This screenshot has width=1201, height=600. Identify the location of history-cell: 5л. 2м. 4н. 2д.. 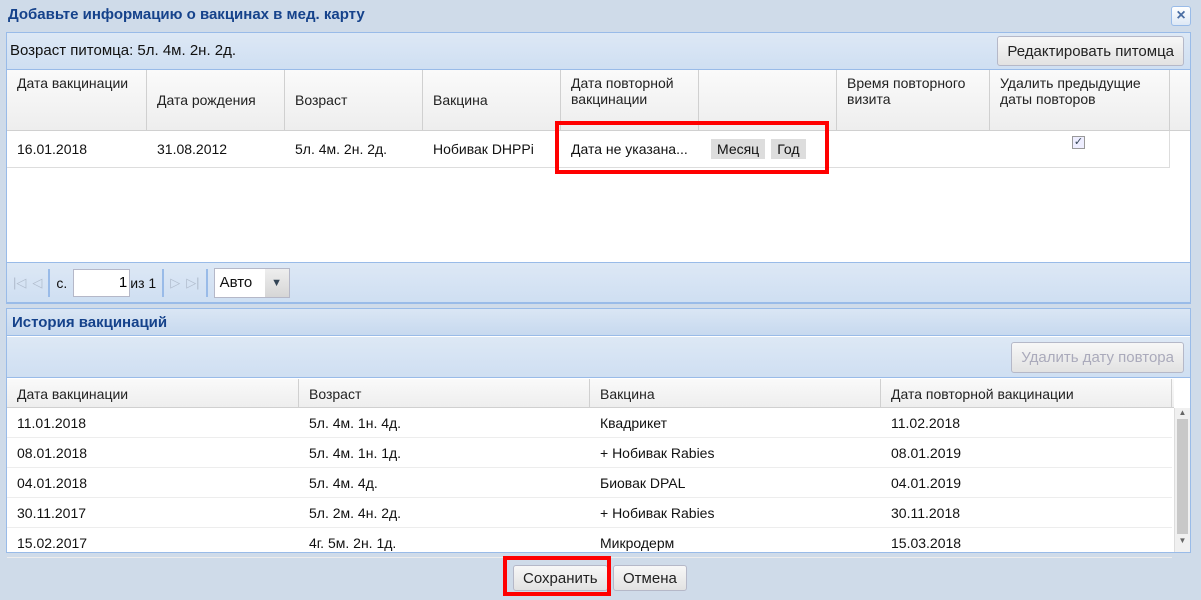
(355, 512).